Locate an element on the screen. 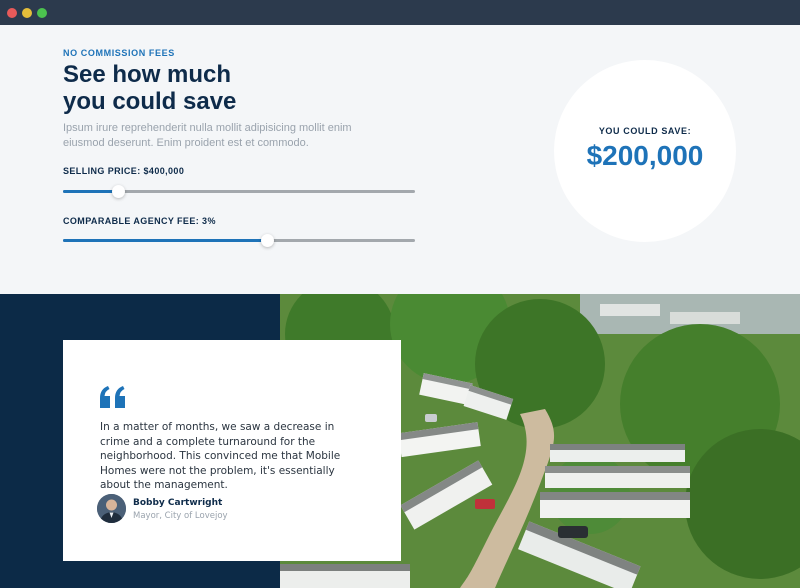 Image resolution: width=800 pixels, height=588 pixels. savings-value: $200,000 is located at coordinates (645, 155).